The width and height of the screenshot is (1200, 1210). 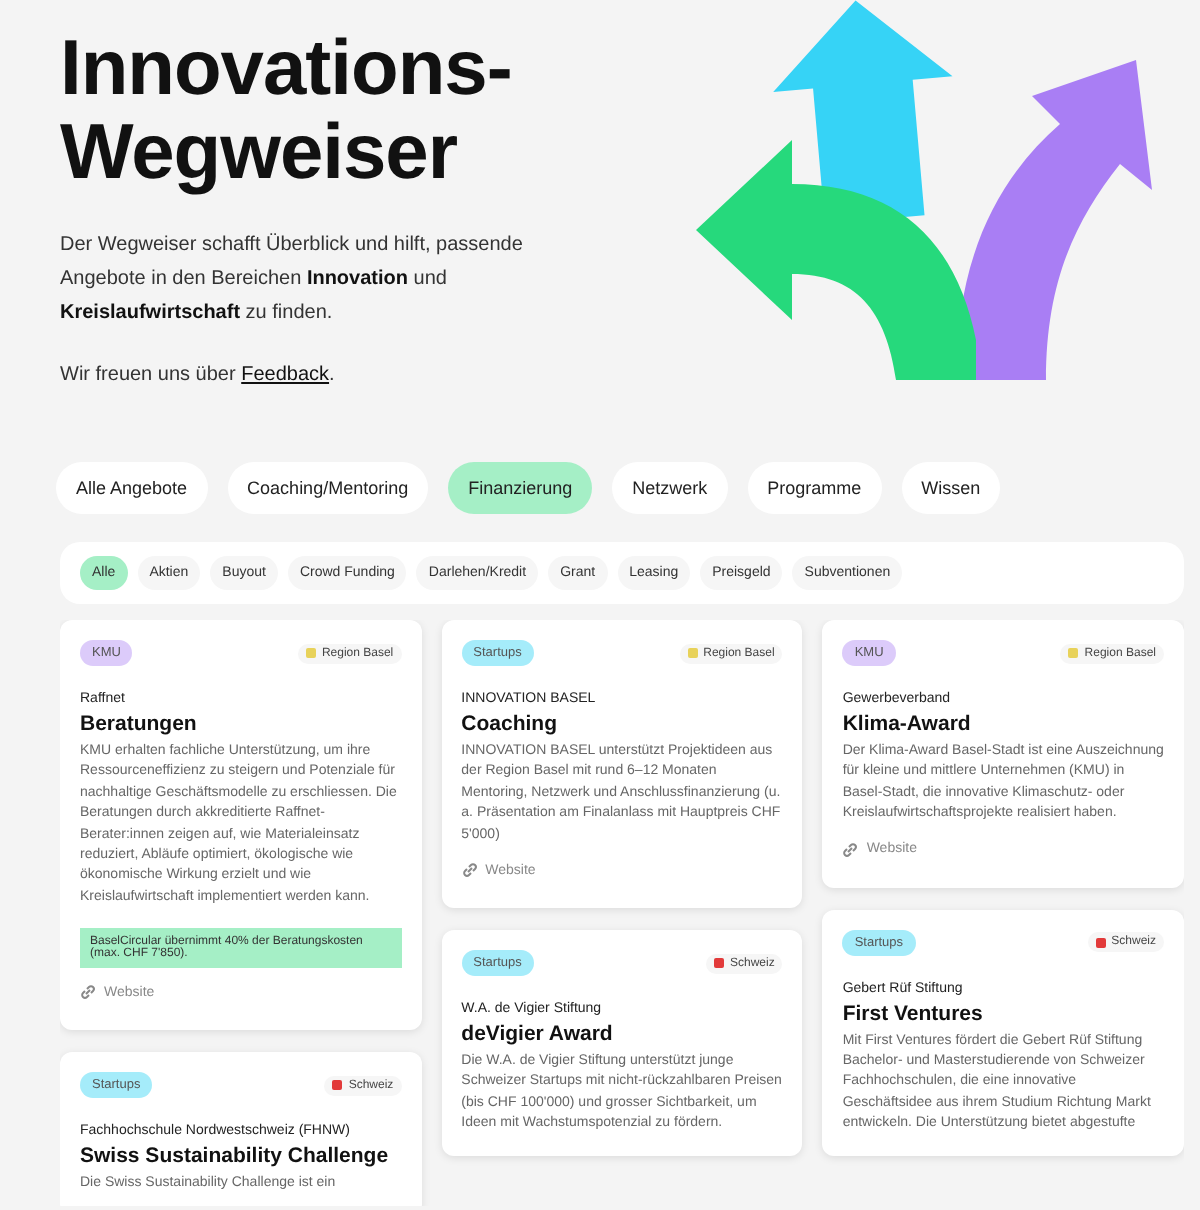 I want to click on category-tab: Coaching/Mentoring, so click(x=328, y=488).